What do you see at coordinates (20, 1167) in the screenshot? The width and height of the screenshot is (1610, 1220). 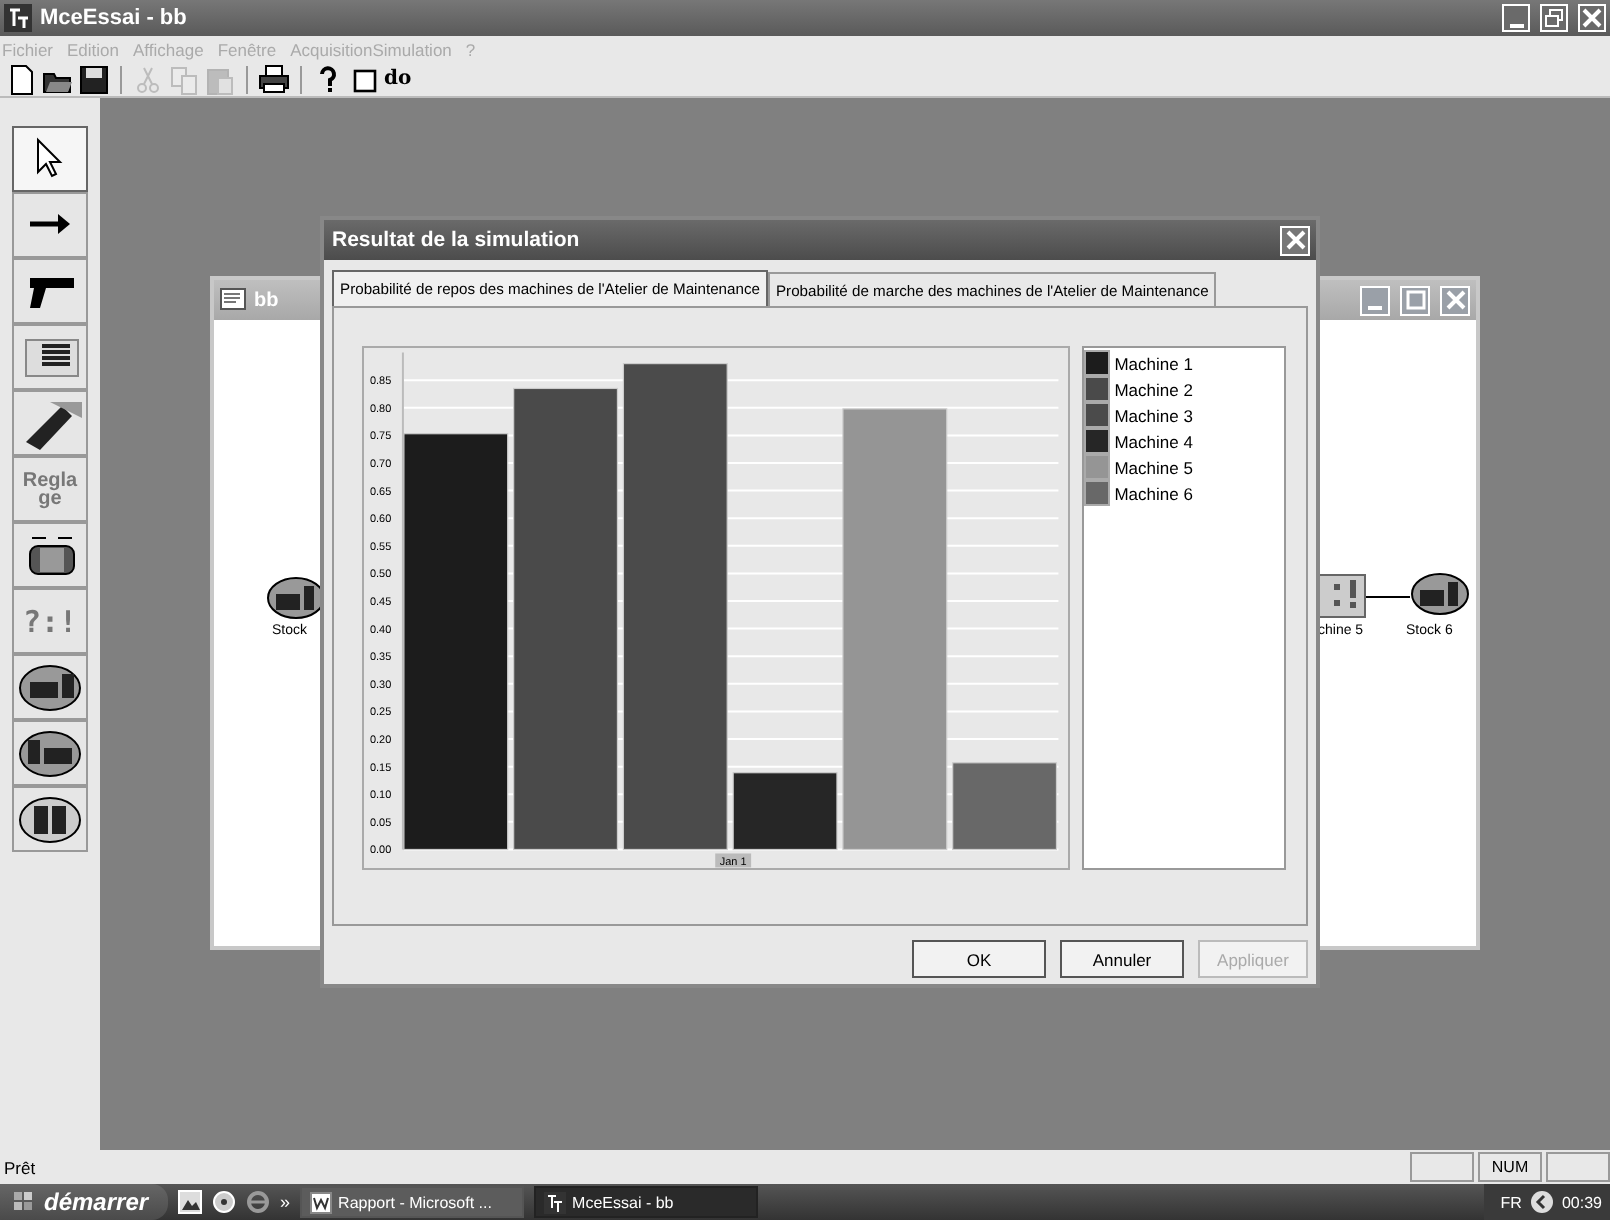 I see `status-text: Prêt` at bounding box center [20, 1167].